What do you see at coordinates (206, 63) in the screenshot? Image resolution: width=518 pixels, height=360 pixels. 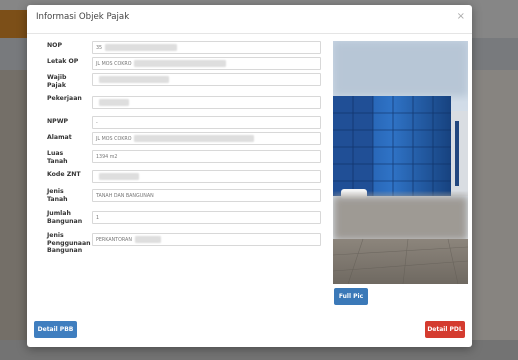 I see `letak-op-field: JL MOS COKRO` at bounding box center [206, 63].